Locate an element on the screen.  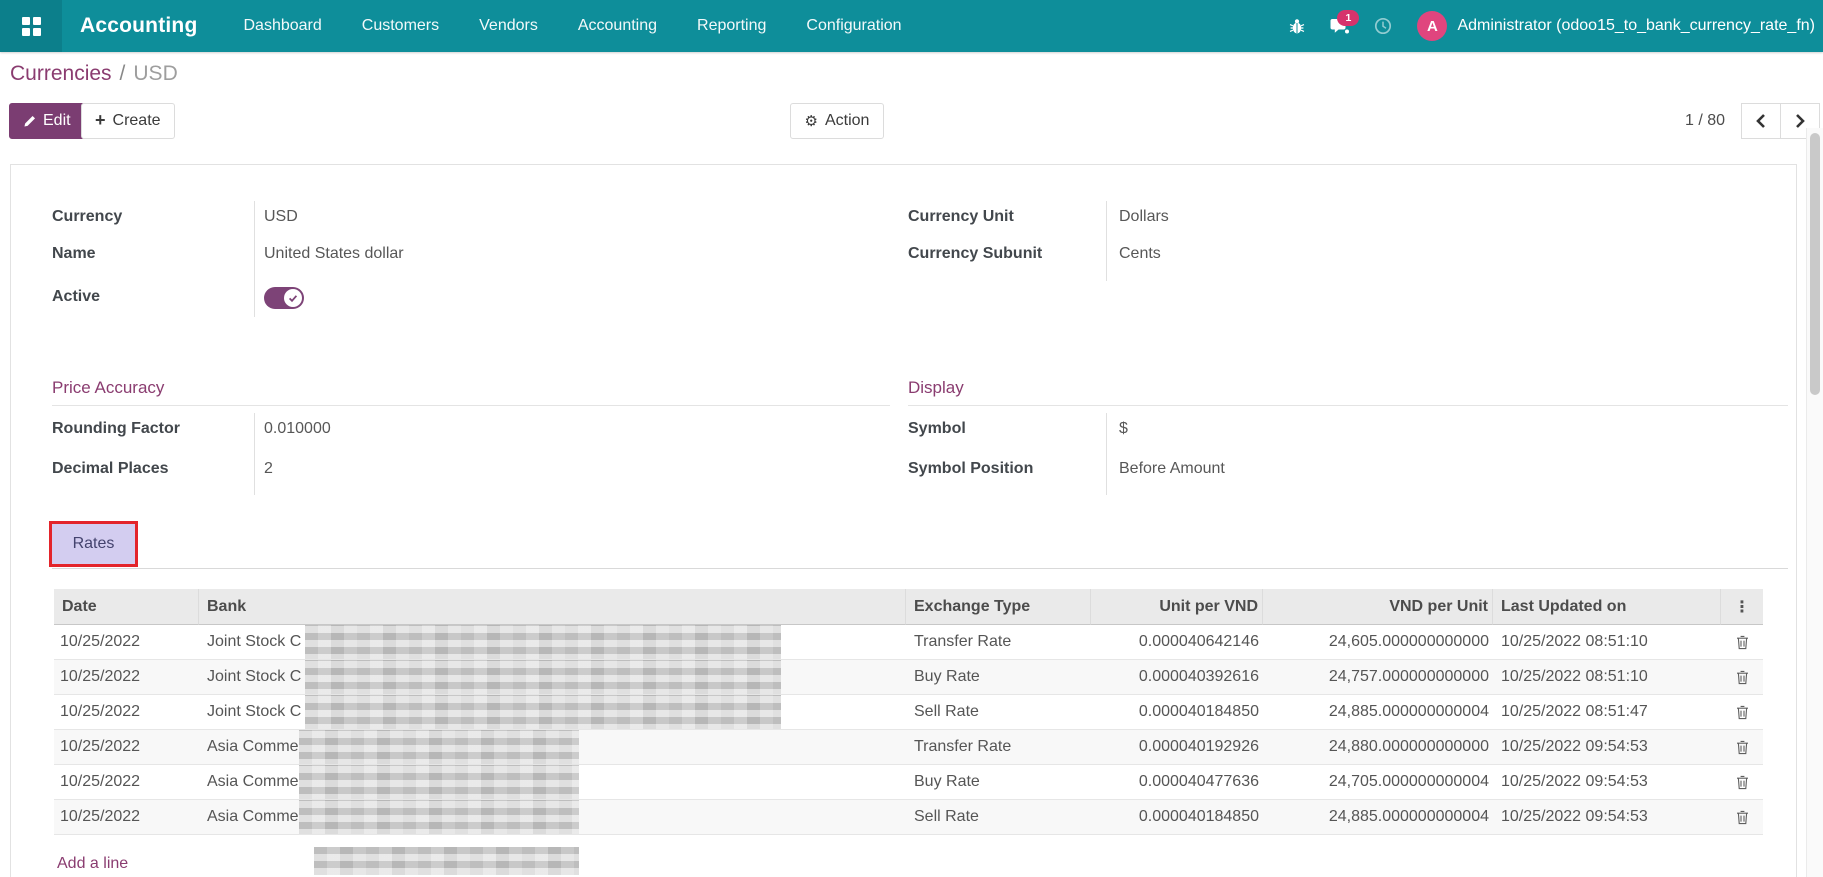
debug-button is located at coordinates (1297, 26).